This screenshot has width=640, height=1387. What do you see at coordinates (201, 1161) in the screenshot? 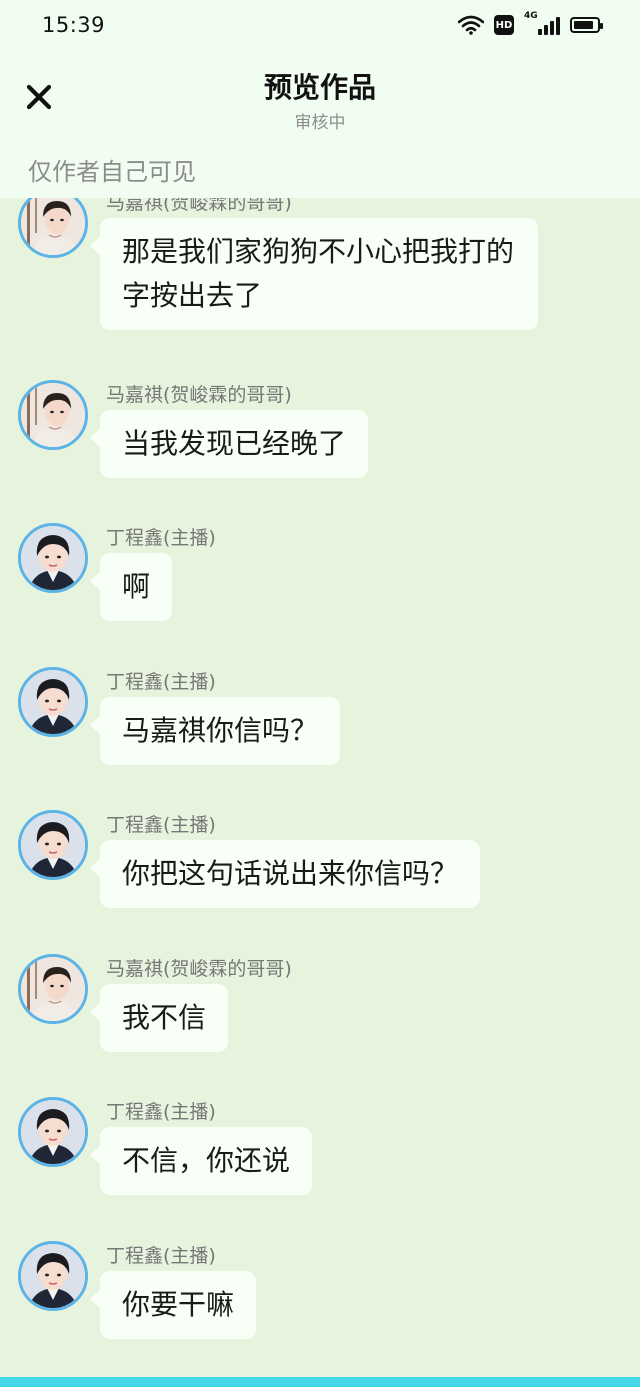
I see `message-bubble: 不信，你还说` at bounding box center [201, 1161].